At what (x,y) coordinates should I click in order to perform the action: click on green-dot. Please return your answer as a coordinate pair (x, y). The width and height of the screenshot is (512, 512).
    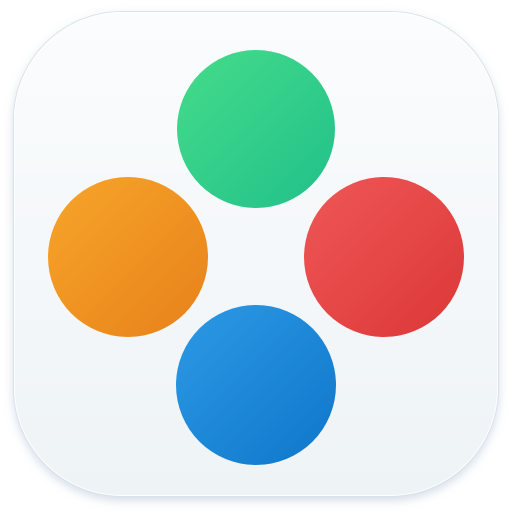
    Looking at the image, I should click on (256, 129).